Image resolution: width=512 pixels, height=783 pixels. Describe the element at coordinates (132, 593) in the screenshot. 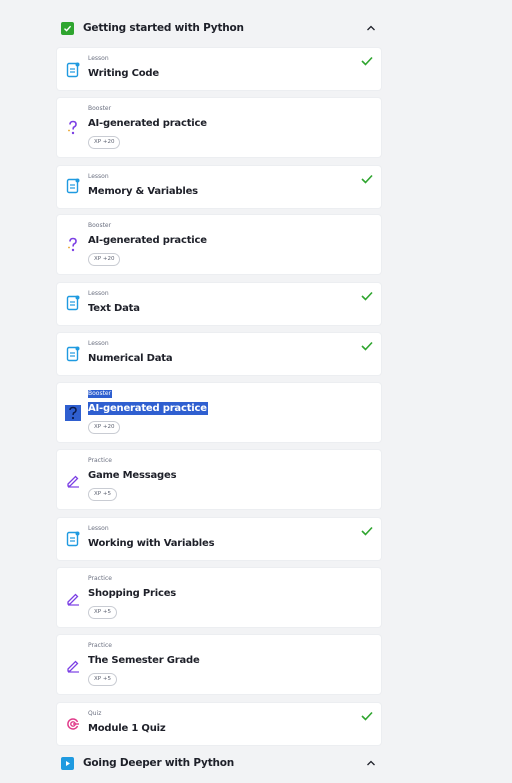

I see `item-title: Shopping Prices` at that location.